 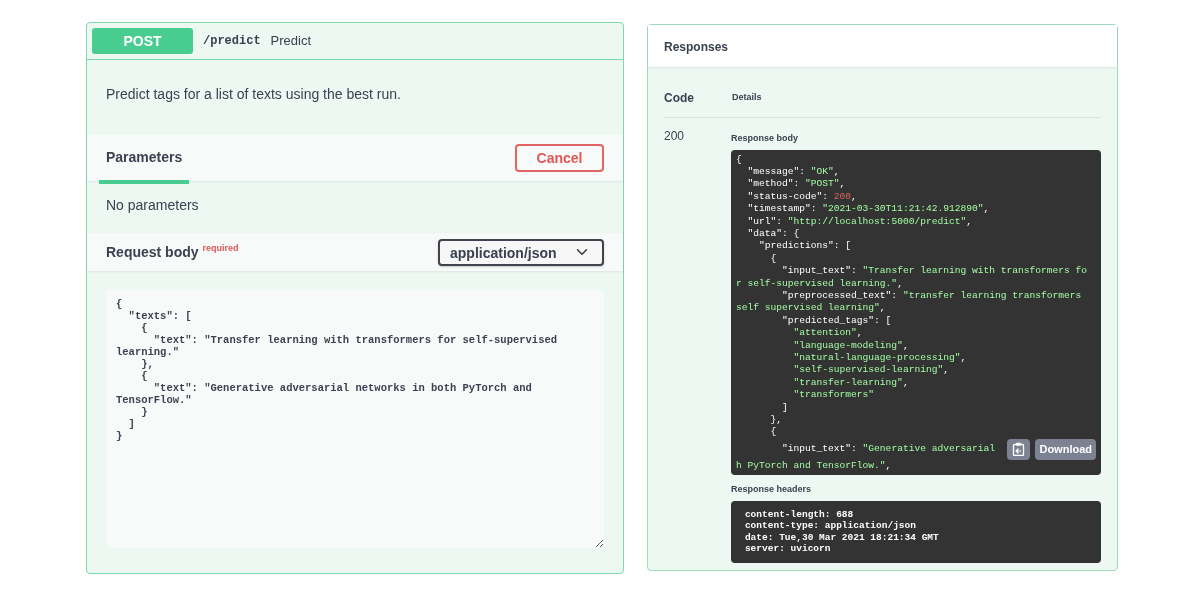 I want to click on response-headers-label: Response headers, so click(x=770, y=489).